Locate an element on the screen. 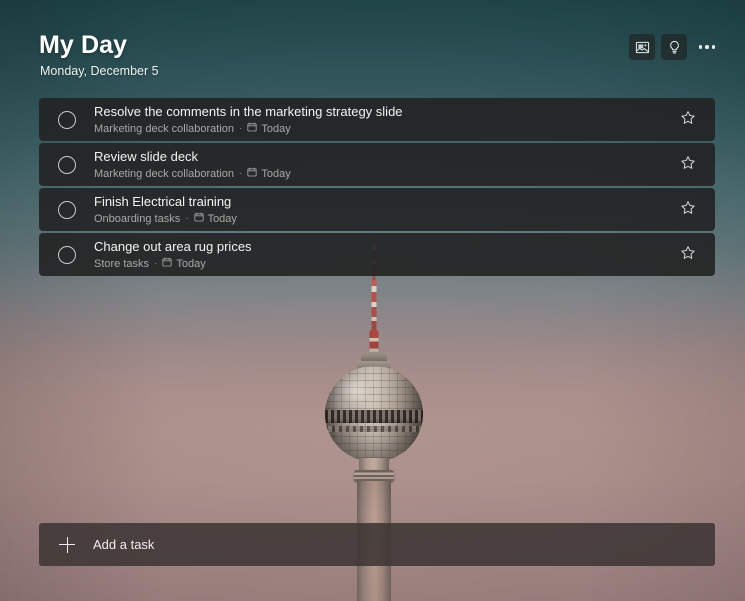  add-task-label: Add a task is located at coordinates (124, 544).